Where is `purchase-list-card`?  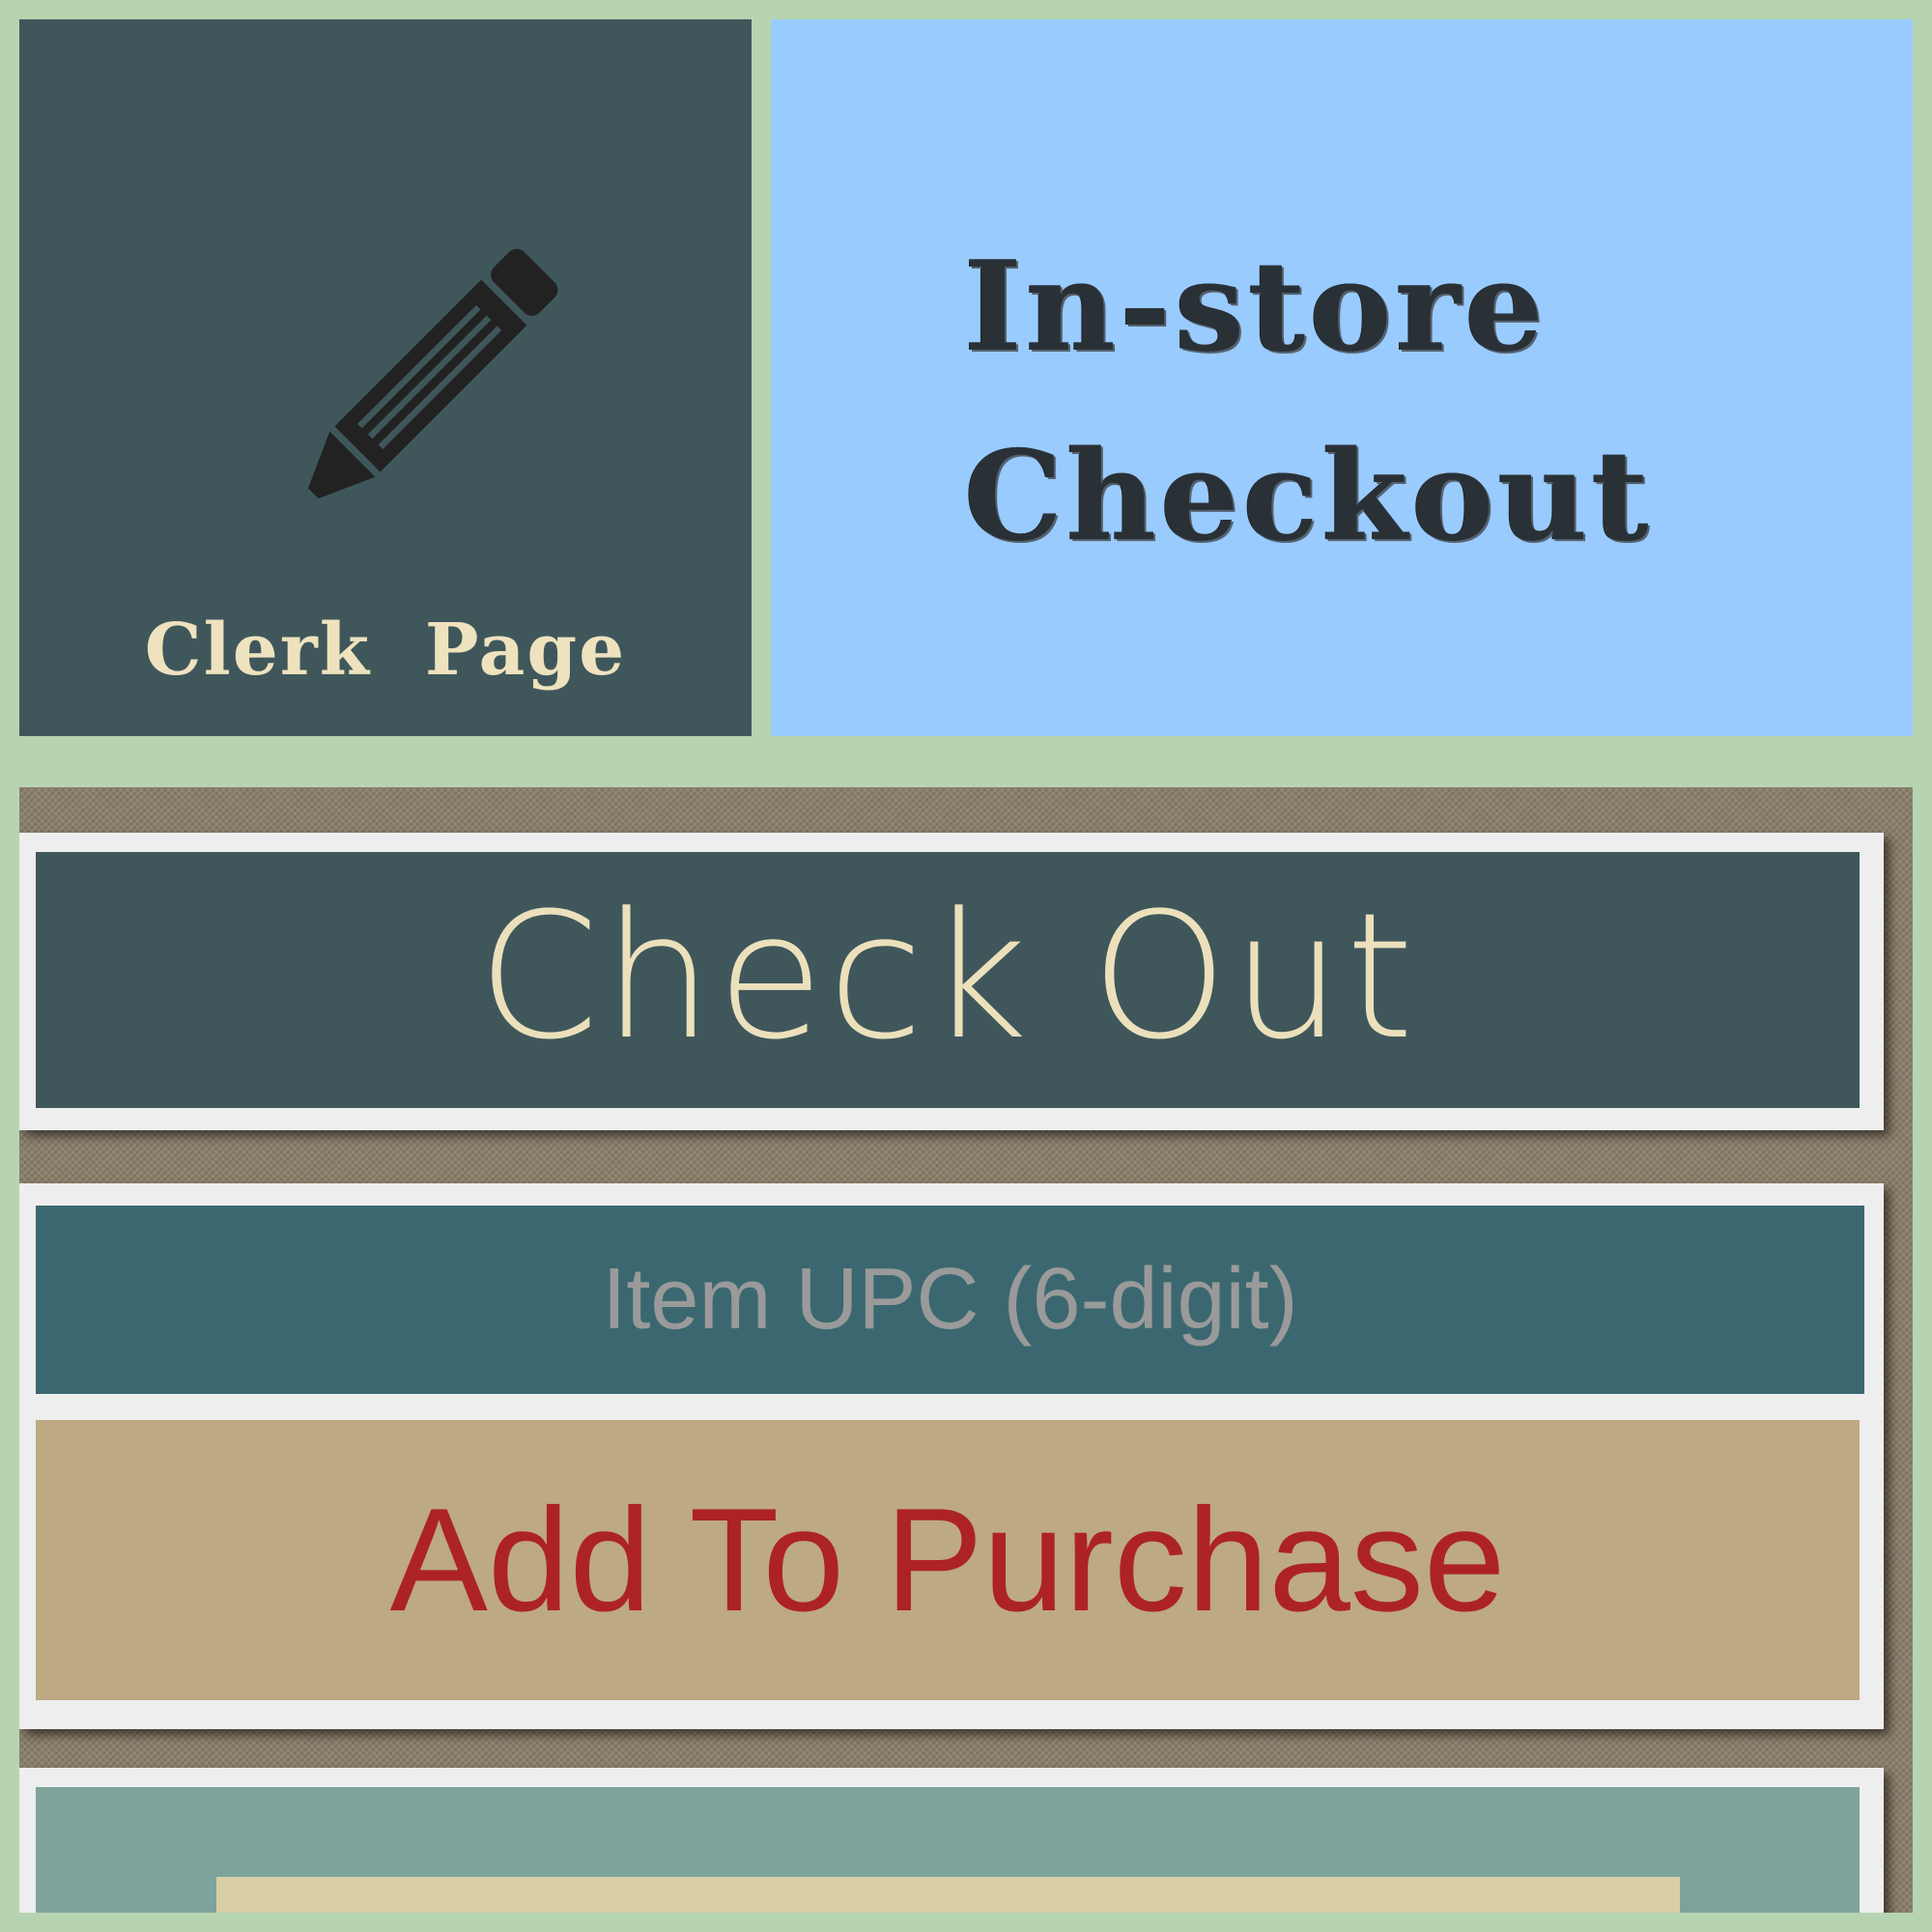 purchase-list-card is located at coordinates (951, 1840).